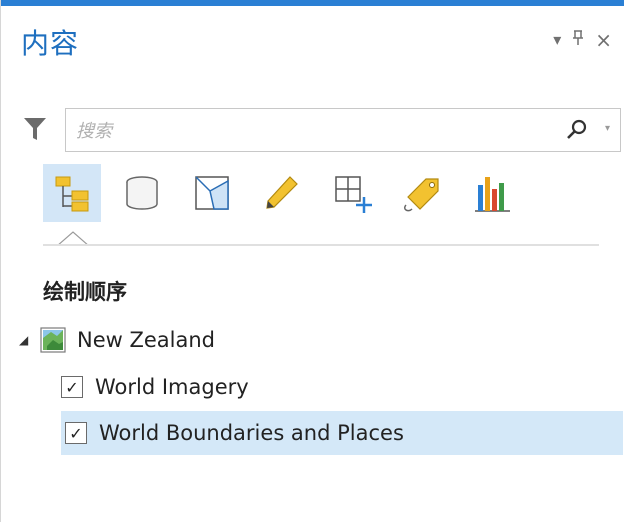  I want to click on selection-icon, so click(212, 193).